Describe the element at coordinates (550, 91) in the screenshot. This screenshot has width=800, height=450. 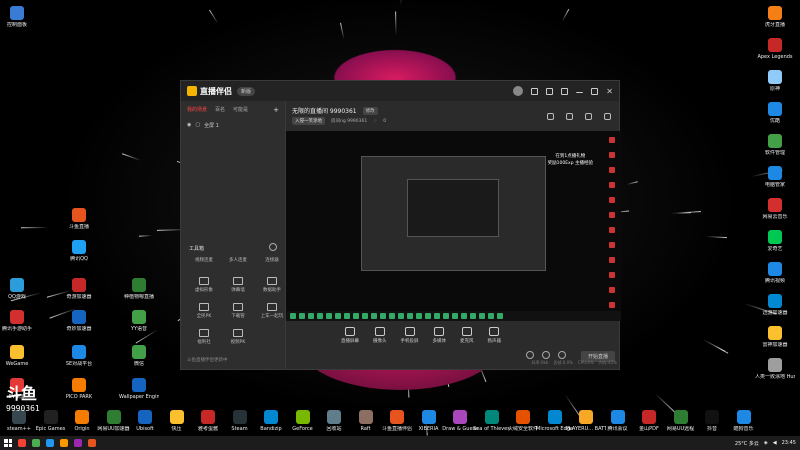
I see `store-icon` at that location.